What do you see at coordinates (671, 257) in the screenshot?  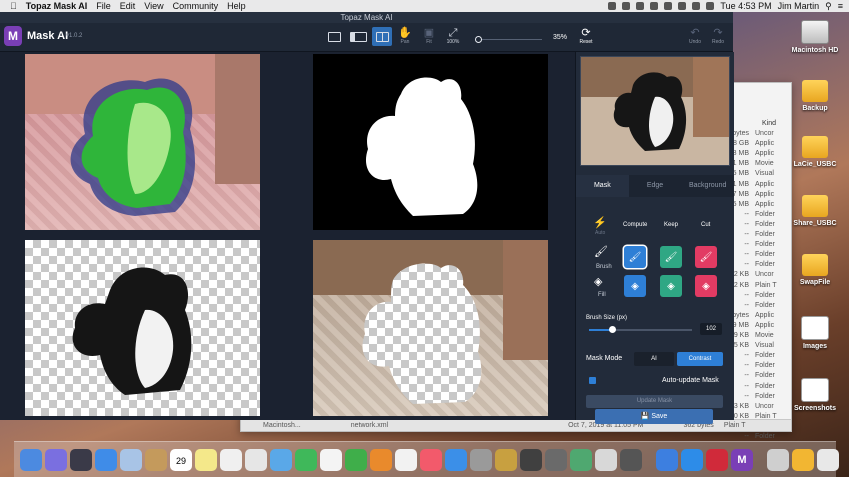 I see `keep-brush-button: 🖌` at bounding box center [671, 257].